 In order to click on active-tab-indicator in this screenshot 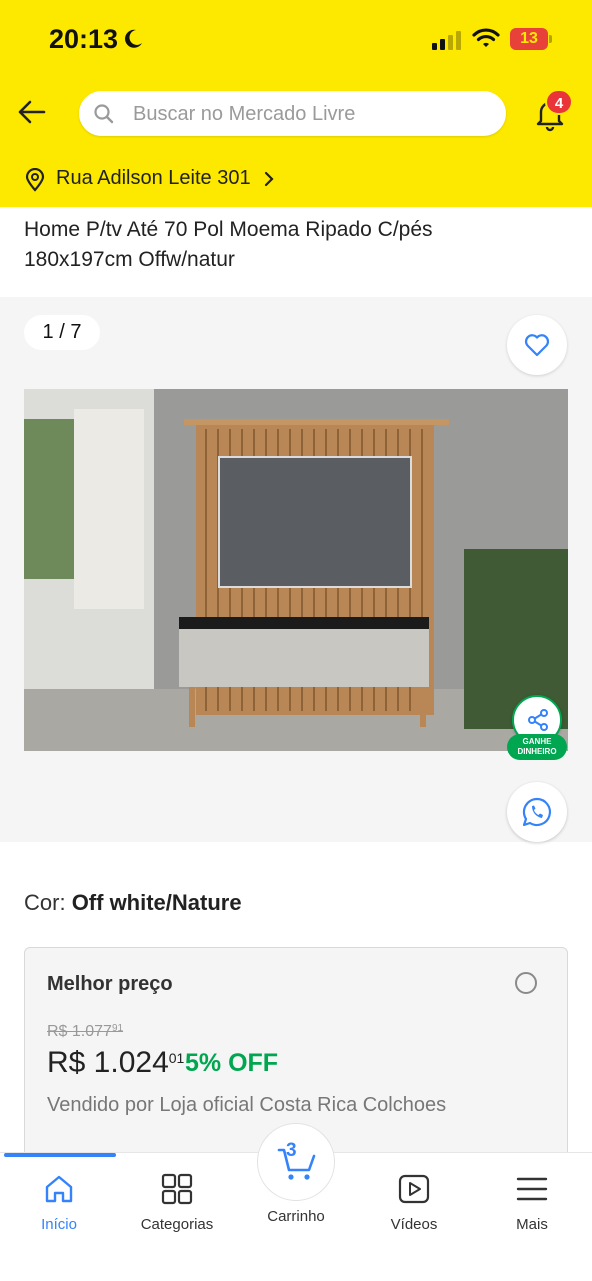, I will do `click(60, 1155)`.